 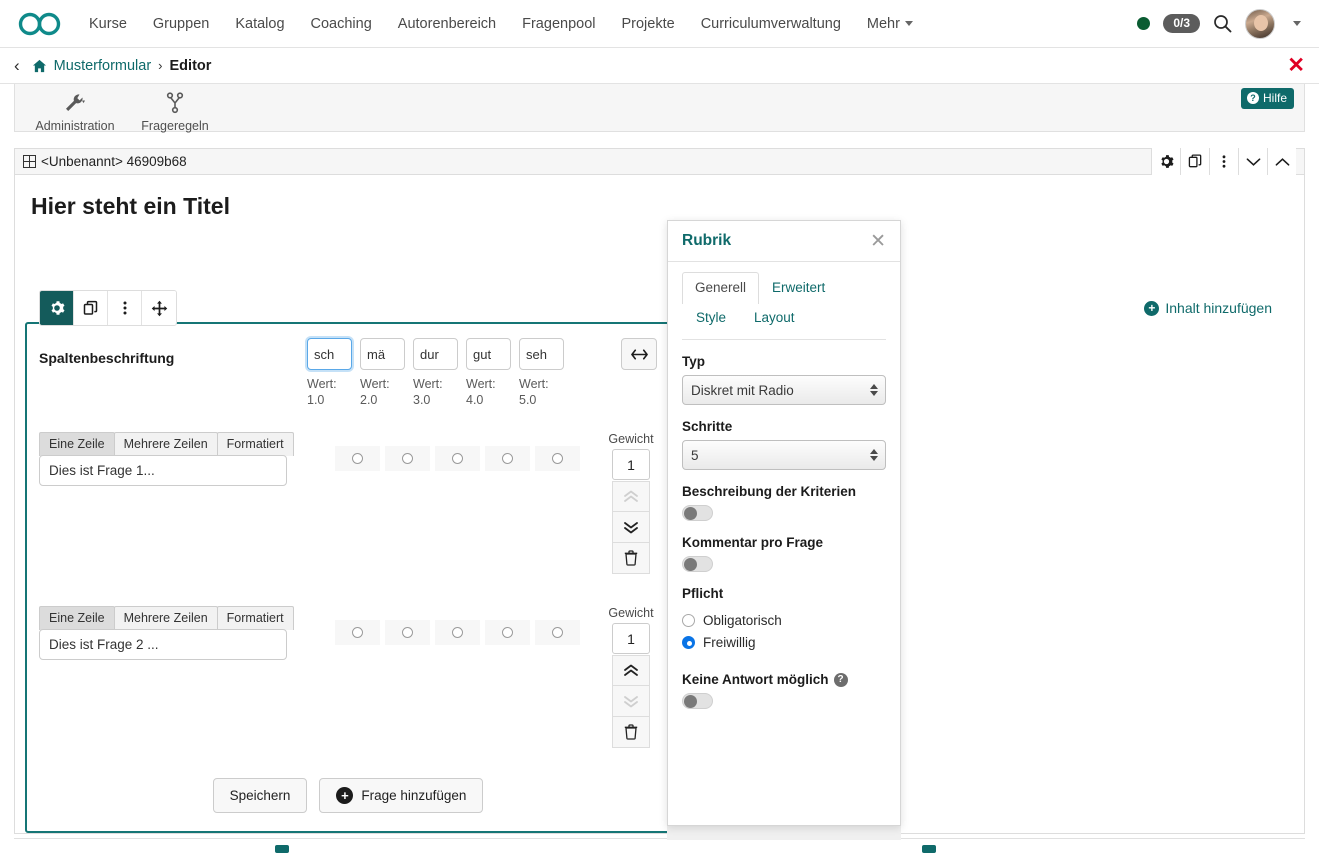 What do you see at coordinates (1260, 23) in the screenshot?
I see `avatar` at bounding box center [1260, 23].